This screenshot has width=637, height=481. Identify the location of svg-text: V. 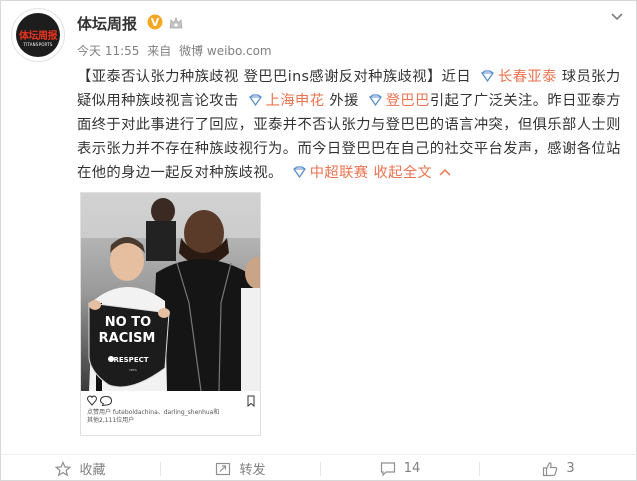
(155, 22).